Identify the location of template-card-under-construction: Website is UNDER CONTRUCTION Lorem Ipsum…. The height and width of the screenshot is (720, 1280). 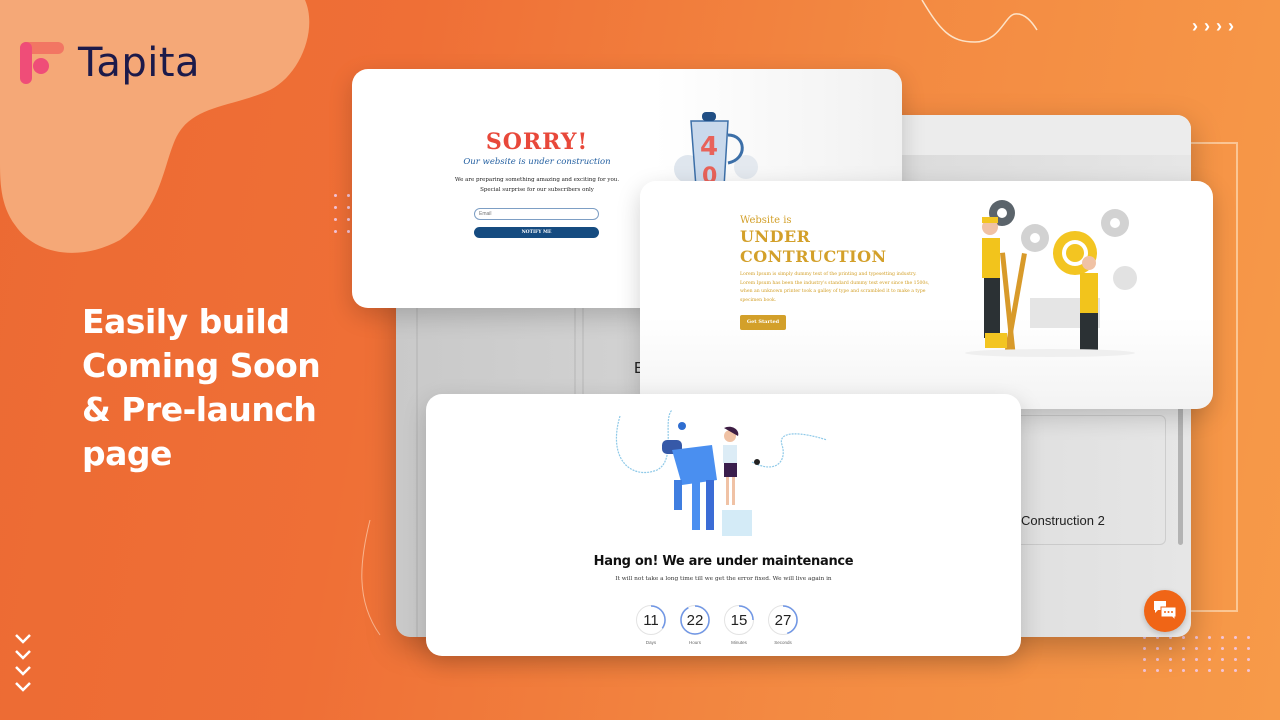
(926, 295).